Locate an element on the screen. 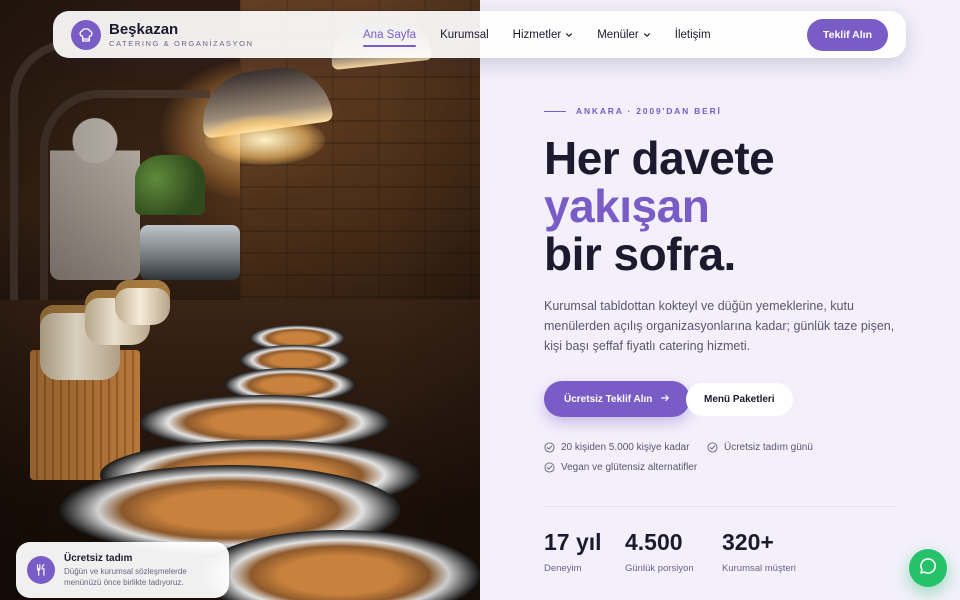  feature-item: Ücretsiz tadım günü is located at coordinates (760, 447).